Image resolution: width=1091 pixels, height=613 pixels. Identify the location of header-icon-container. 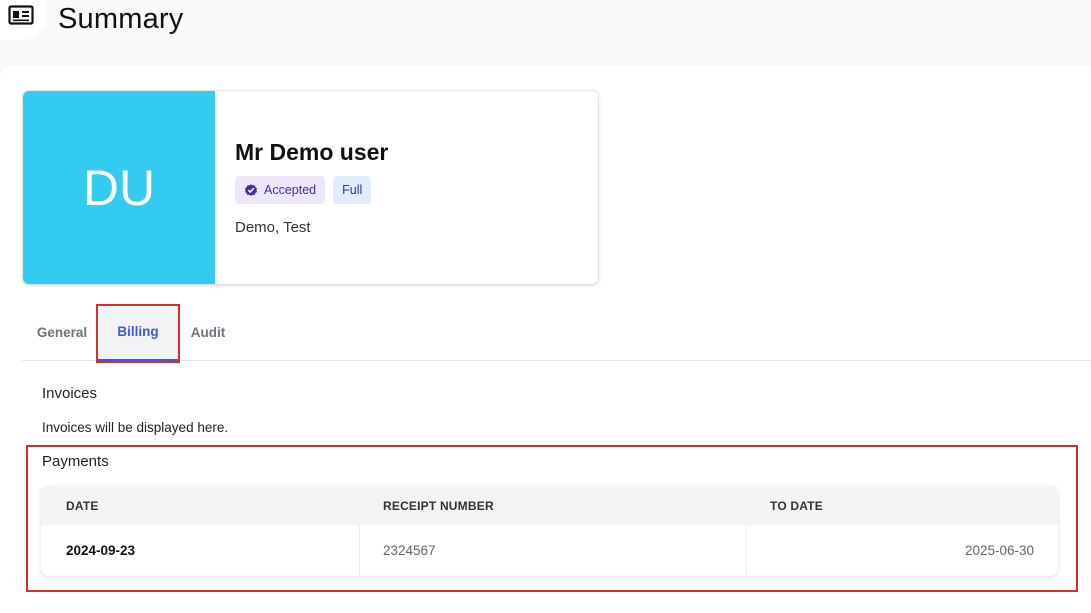
(23, 20).